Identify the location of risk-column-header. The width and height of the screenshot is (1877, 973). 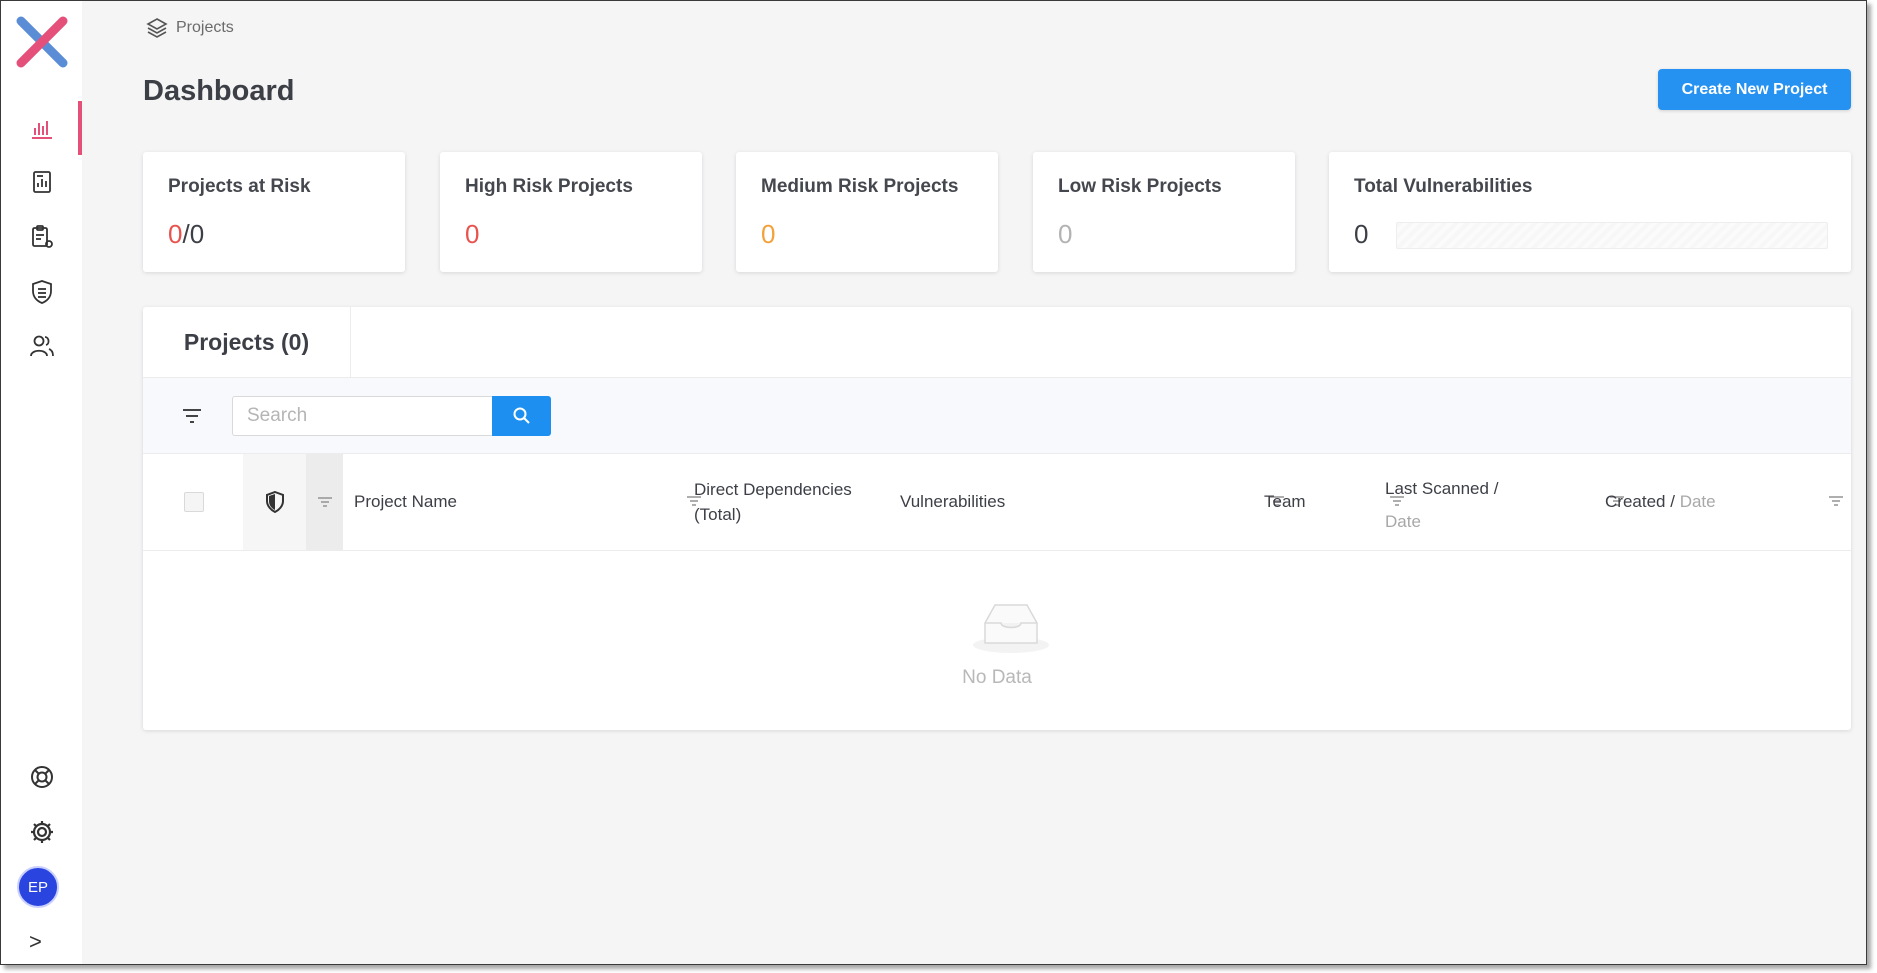
(274, 502).